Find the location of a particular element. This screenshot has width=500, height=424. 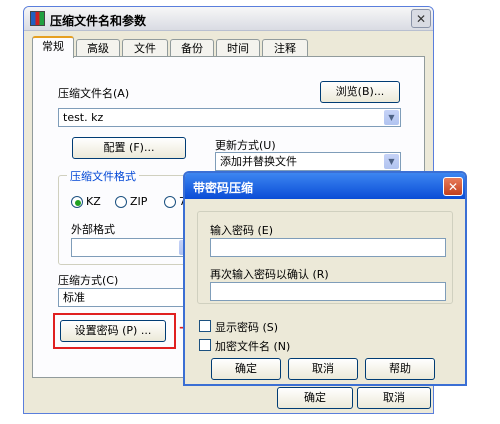

encrypt-names-label: 加密文件名 (N) is located at coordinates (253, 346).